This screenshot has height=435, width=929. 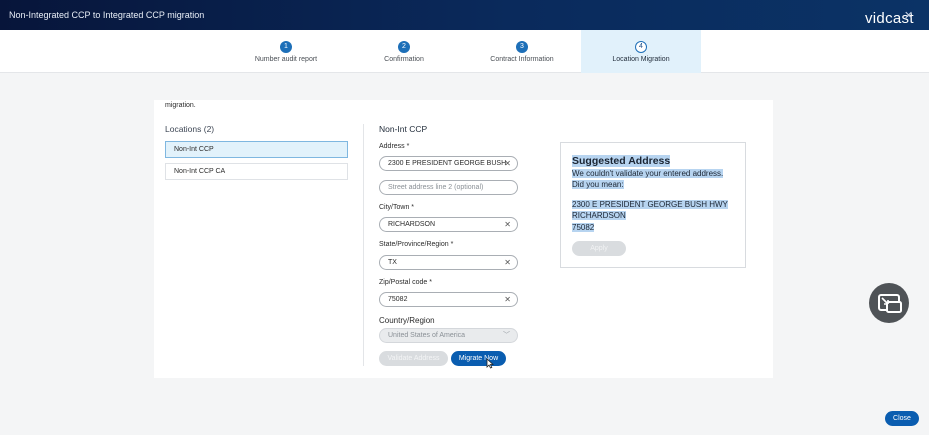 I want to click on chevron-down-icon: ﹀, so click(x=506, y=335).